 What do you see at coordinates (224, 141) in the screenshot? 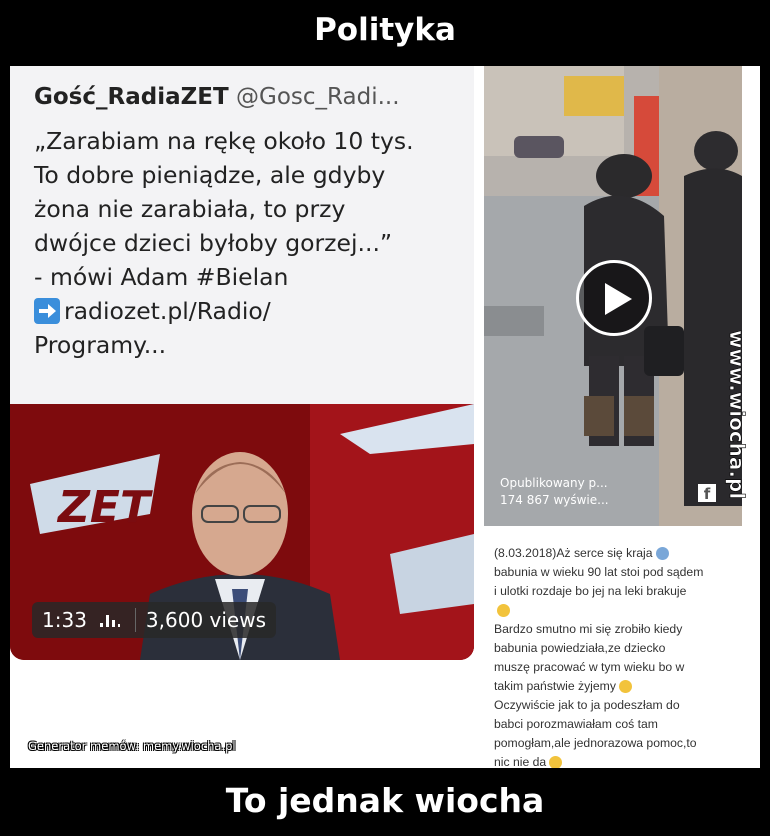
I see `tweet-line: „Zarabiam na rękę około 10 tys.` at bounding box center [224, 141].